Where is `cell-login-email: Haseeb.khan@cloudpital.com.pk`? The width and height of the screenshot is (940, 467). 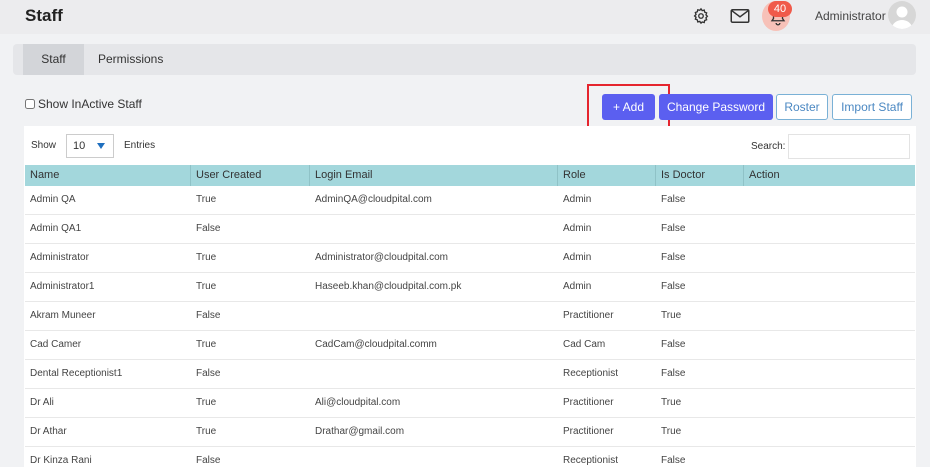
cell-login-email: Haseeb.khan@cloudpital.com.pk is located at coordinates (388, 286).